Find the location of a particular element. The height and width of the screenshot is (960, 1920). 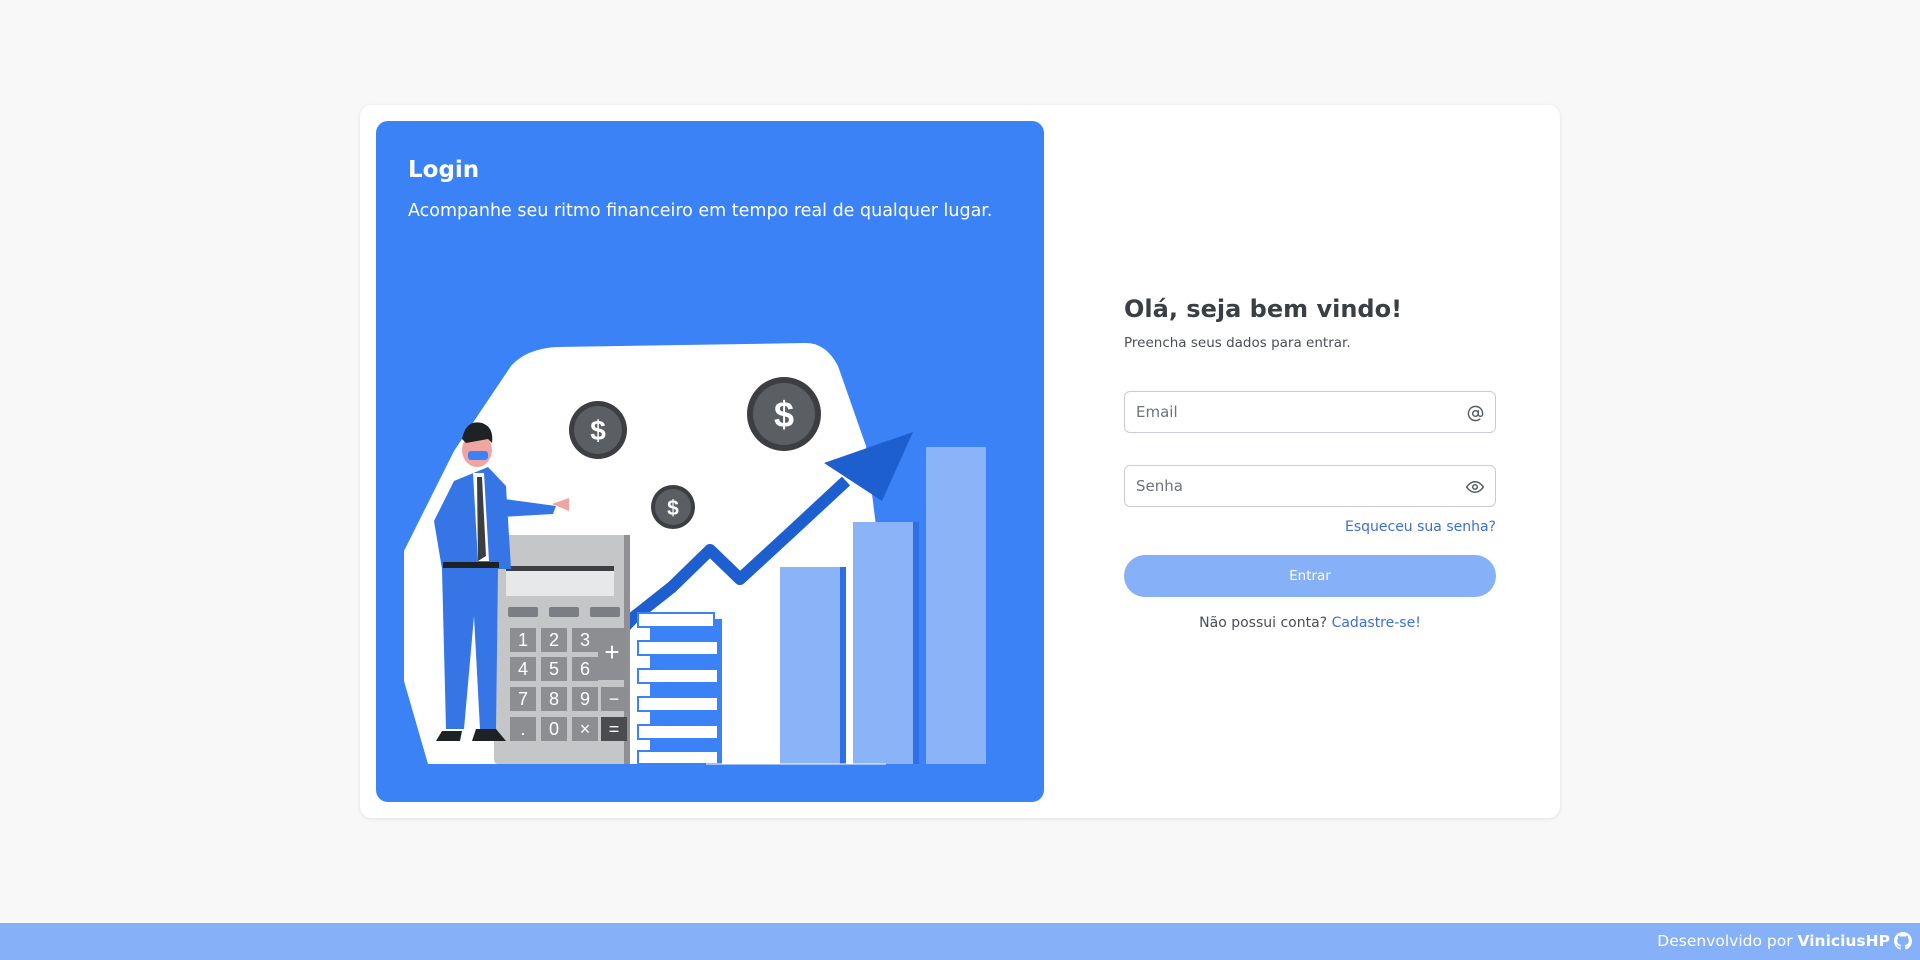

github-icon is located at coordinates (1903, 941).